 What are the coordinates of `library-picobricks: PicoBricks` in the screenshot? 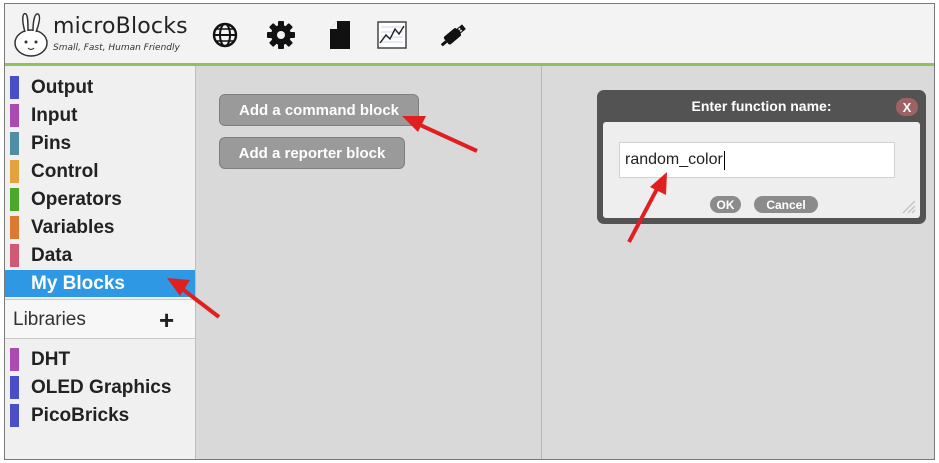 It's located at (100, 415).